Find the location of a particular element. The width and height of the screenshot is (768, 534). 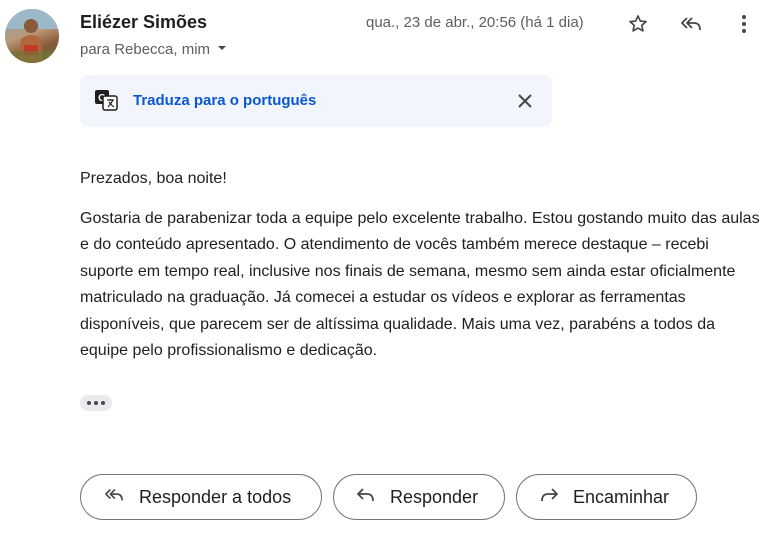

reply-all-label: Responder a todos is located at coordinates (215, 496).